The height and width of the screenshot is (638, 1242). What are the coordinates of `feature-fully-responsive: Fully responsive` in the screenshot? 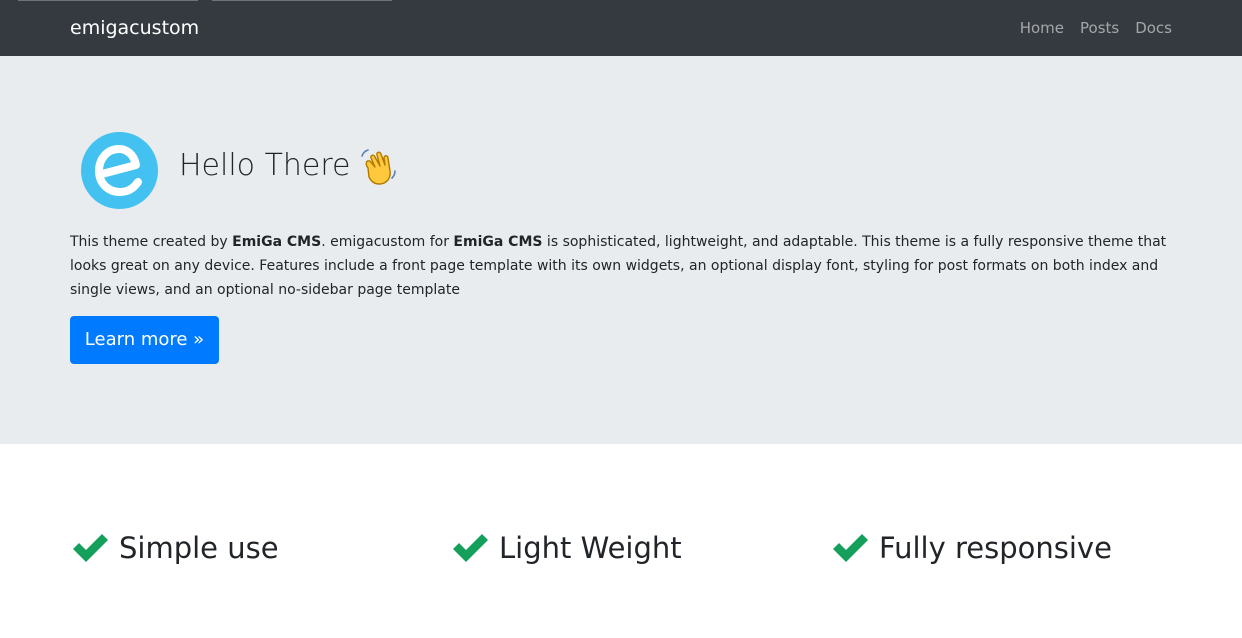 It's located at (971, 548).